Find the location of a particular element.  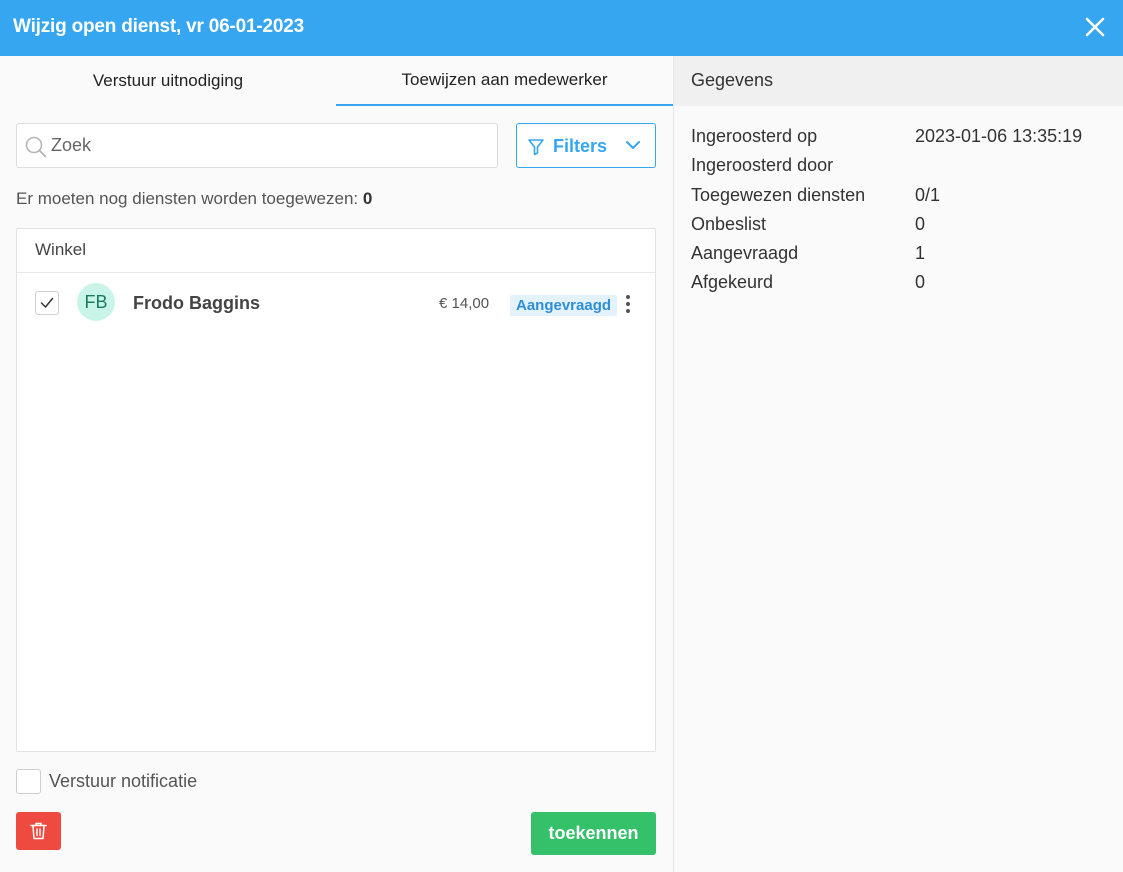

detail-value: 0/1 is located at coordinates (928, 194).